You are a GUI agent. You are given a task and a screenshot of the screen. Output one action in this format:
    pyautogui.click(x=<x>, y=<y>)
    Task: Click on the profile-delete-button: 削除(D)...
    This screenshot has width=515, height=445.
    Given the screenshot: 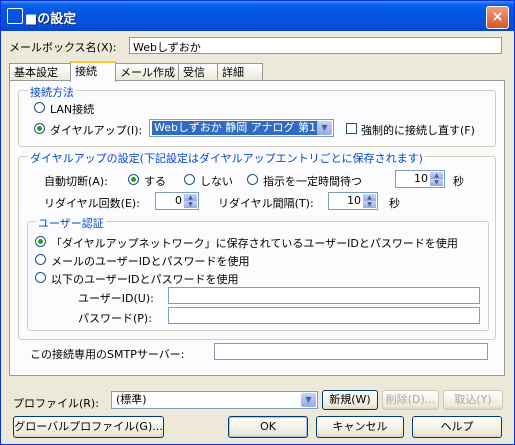 What is the action you would take?
    pyautogui.click(x=410, y=400)
    